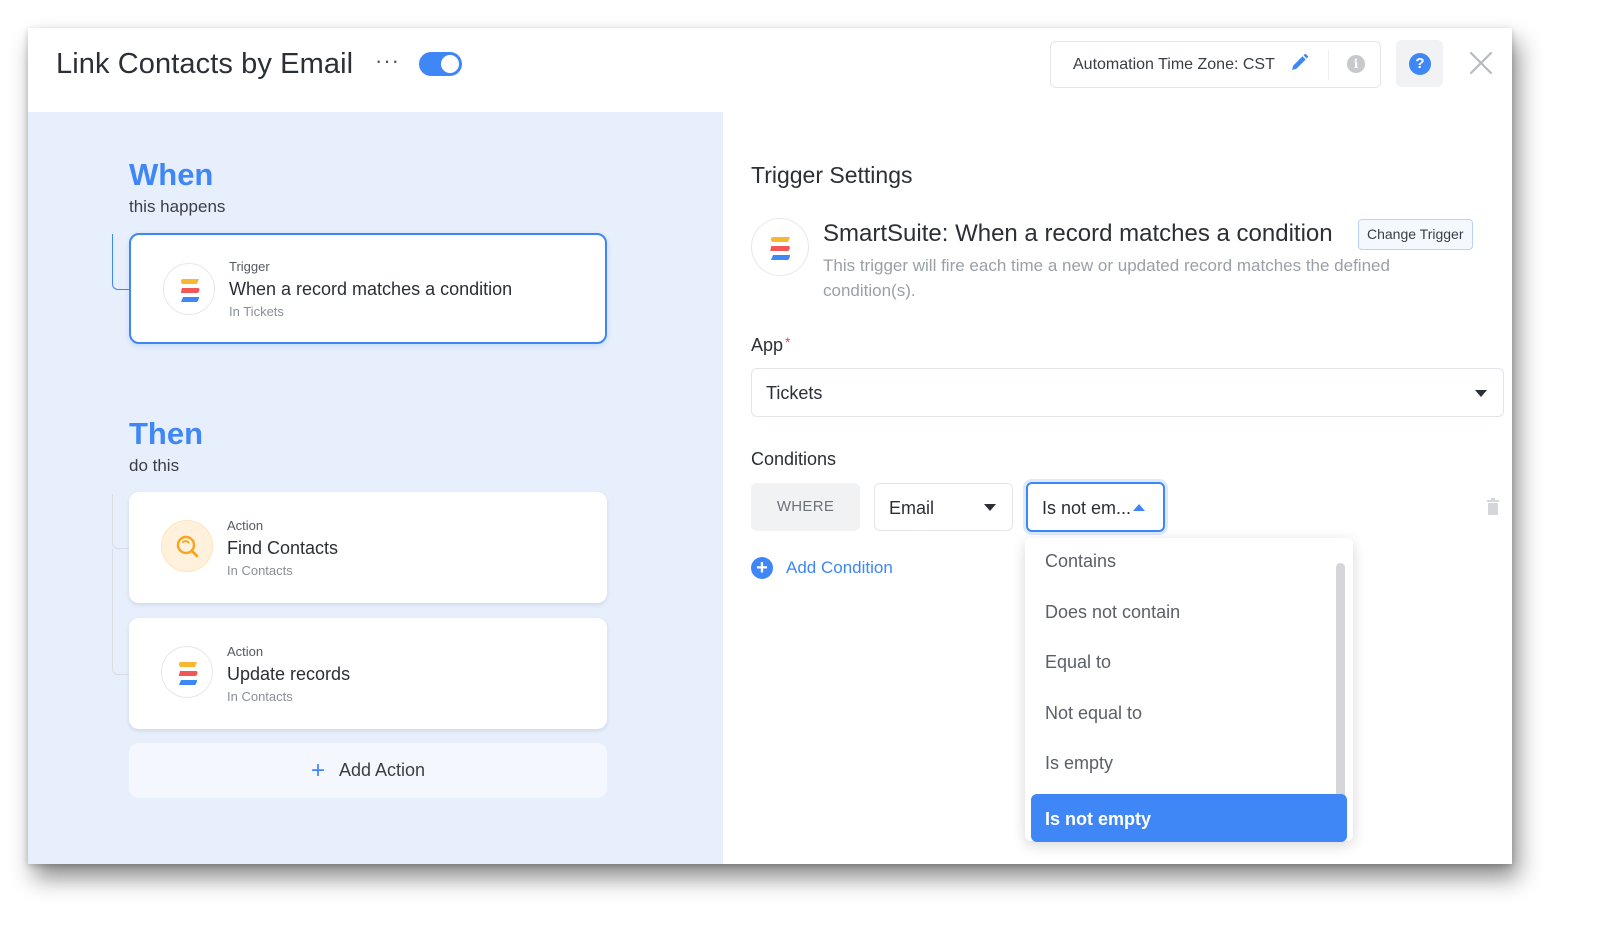  What do you see at coordinates (256, 311) in the screenshot?
I see `card-location: In Tickets` at bounding box center [256, 311].